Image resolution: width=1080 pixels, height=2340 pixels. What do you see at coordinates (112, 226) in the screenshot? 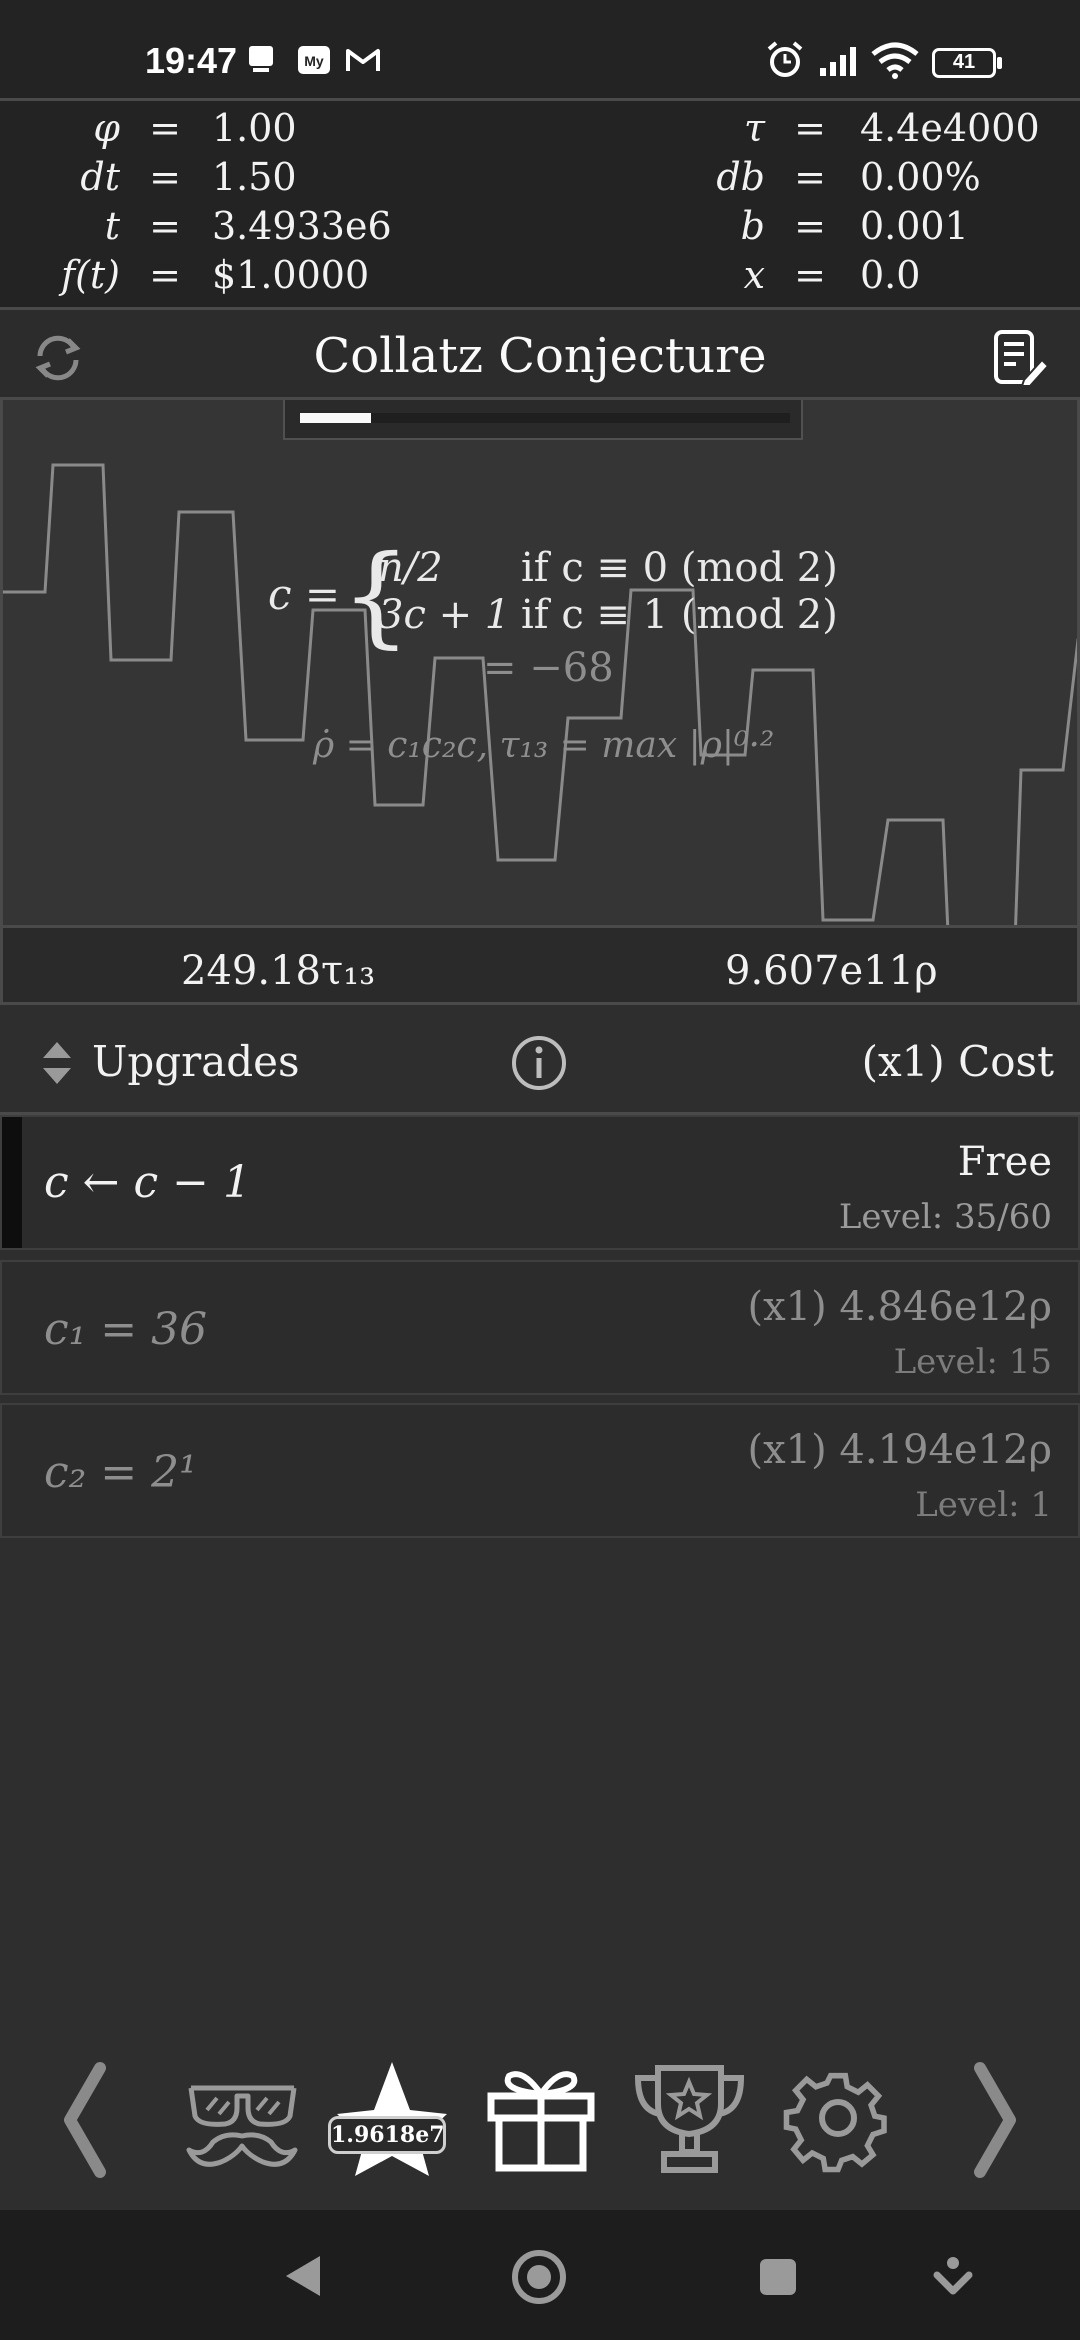
I see `stat-t-symbol: t` at bounding box center [112, 226].